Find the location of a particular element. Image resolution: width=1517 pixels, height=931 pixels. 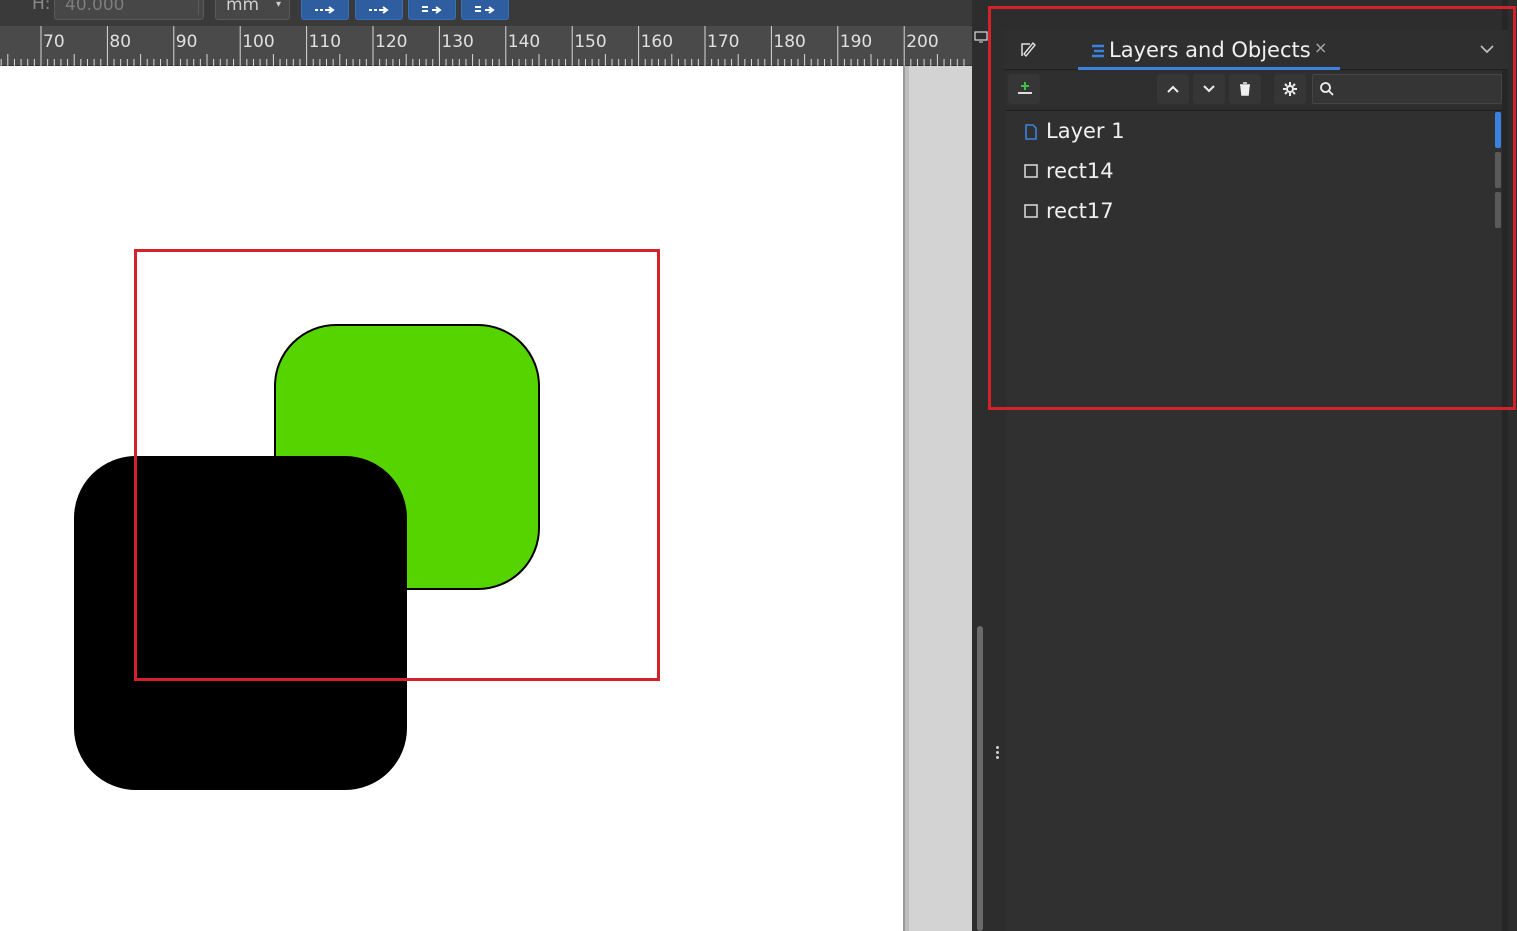

close-icon: × is located at coordinates (1320, 47).